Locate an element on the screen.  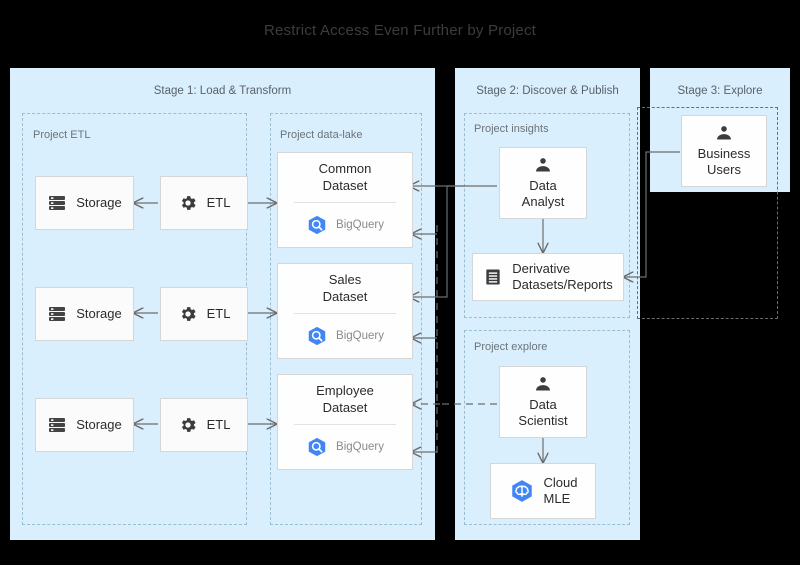
data-scientist-line1: Data is located at coordinates (543, 404).